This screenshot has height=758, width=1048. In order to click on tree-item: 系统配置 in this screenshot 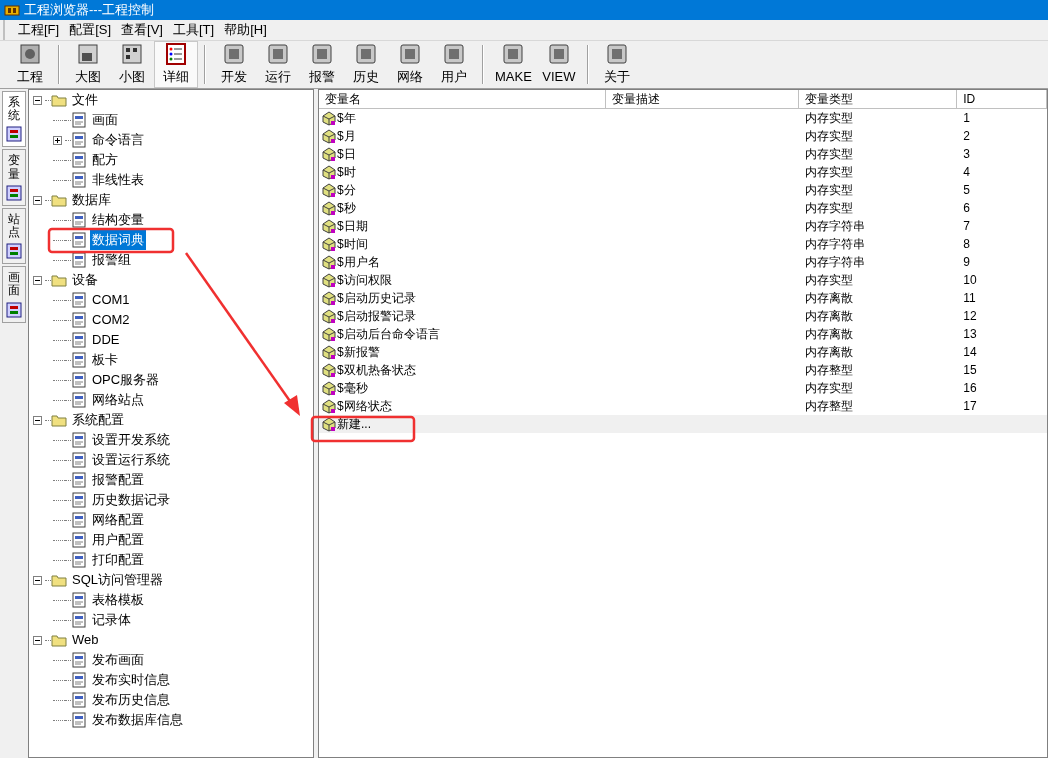, I will do `click(98, 420)`.